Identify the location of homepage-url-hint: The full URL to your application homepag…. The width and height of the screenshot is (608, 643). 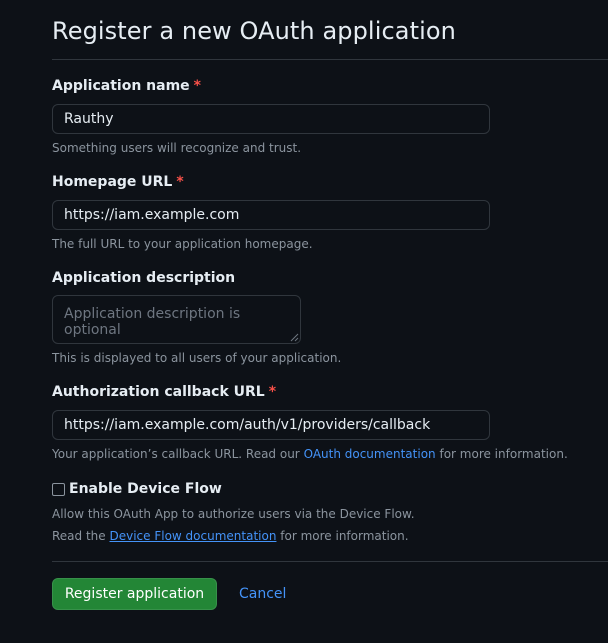
(182, 244).